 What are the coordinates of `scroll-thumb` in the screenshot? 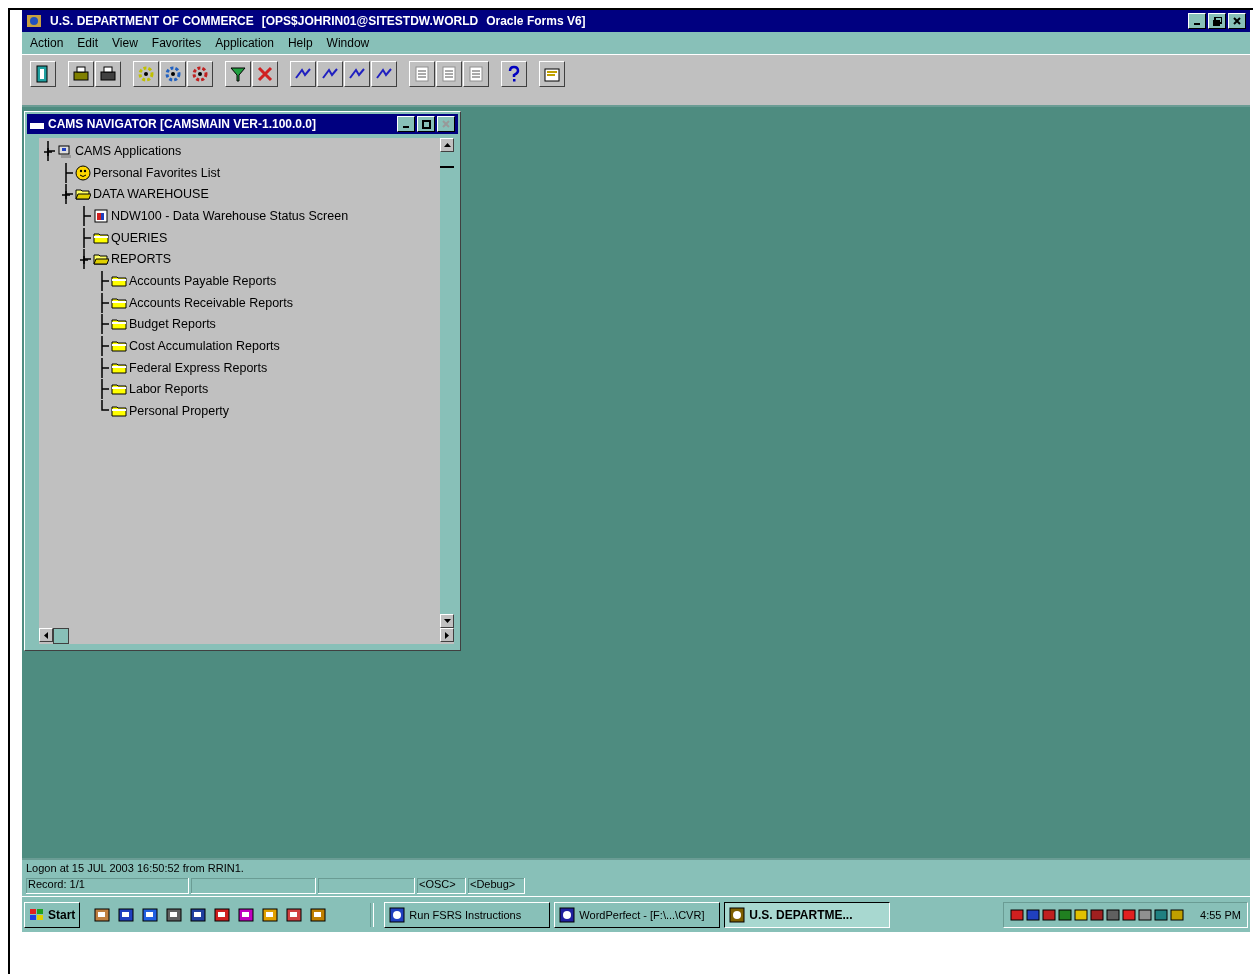 It's located at (61, 636).